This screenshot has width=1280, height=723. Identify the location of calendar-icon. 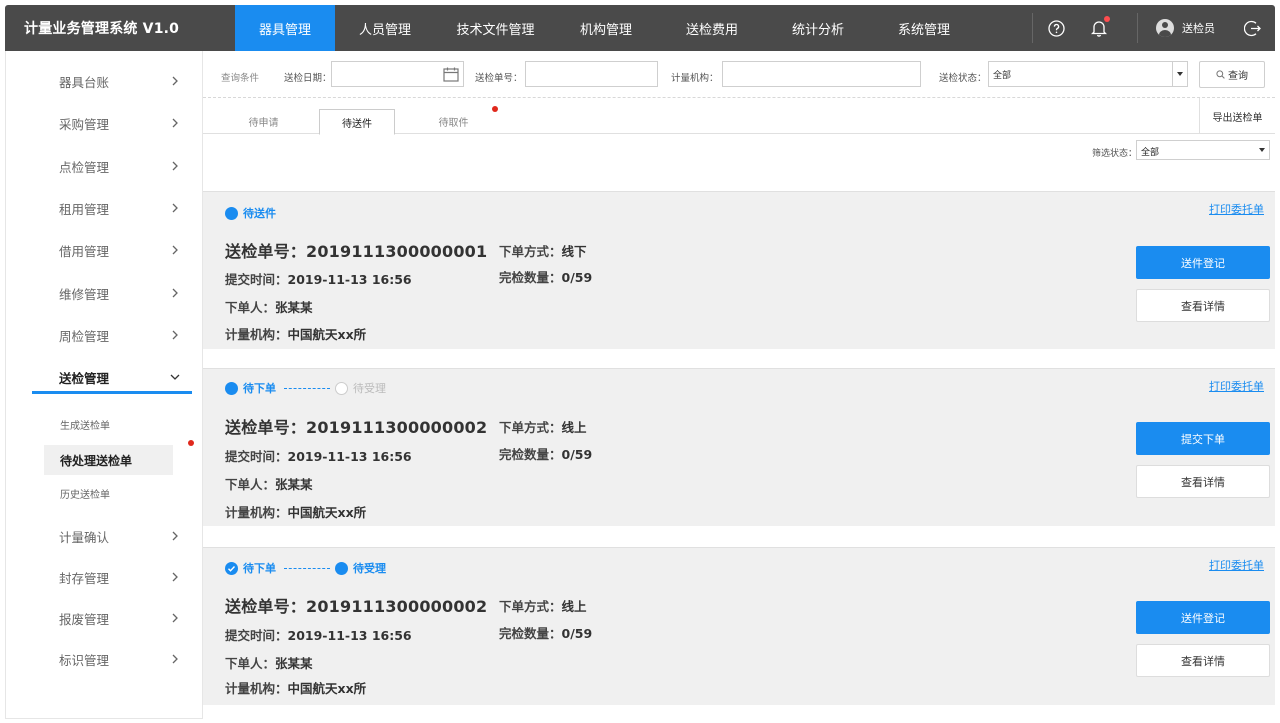
(451, 74).